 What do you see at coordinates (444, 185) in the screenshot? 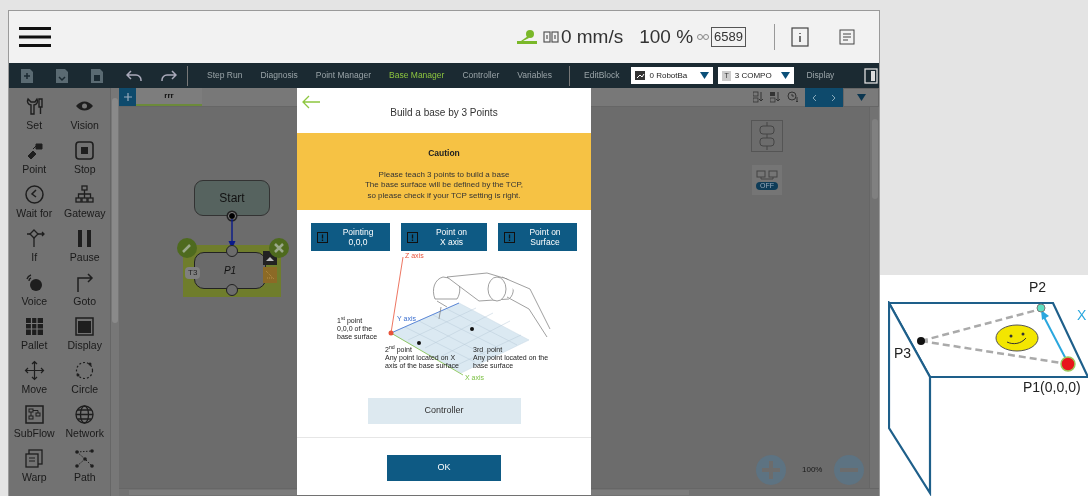
I see `caution-text: Please teach 3 points to build a base The base surface will be defined by the TCP, so please check if your TCP setting is right.` at bounding box center [444, 185].